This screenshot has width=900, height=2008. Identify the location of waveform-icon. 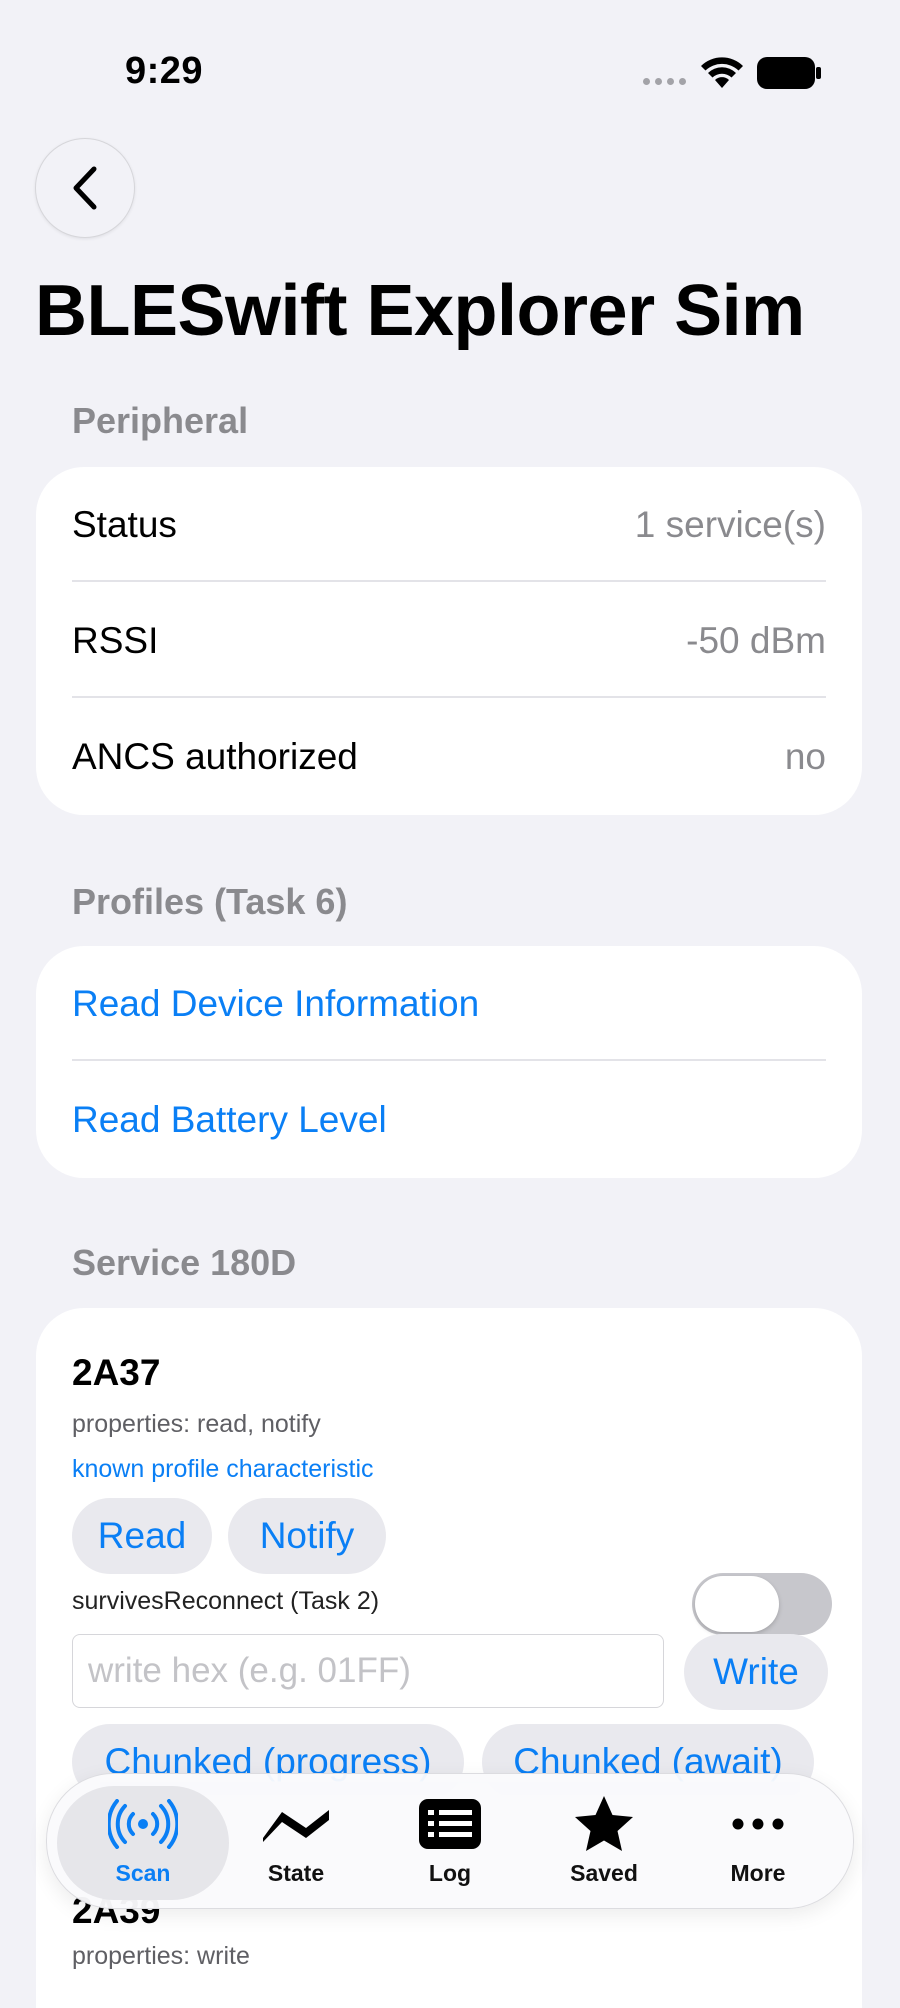
(296, 1826).